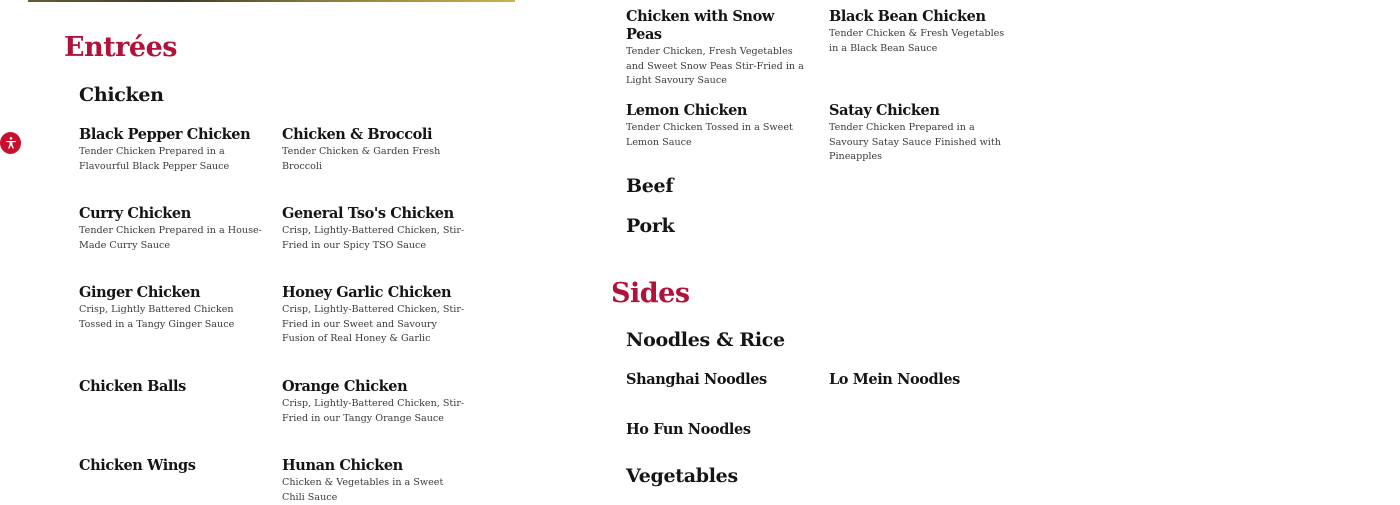 The height and width of the screenshot is (505, 1400). What do you see at coordinates (271, 1) in the screenshot?
I see `hero-image-strip` at bounding box center [271, 1].